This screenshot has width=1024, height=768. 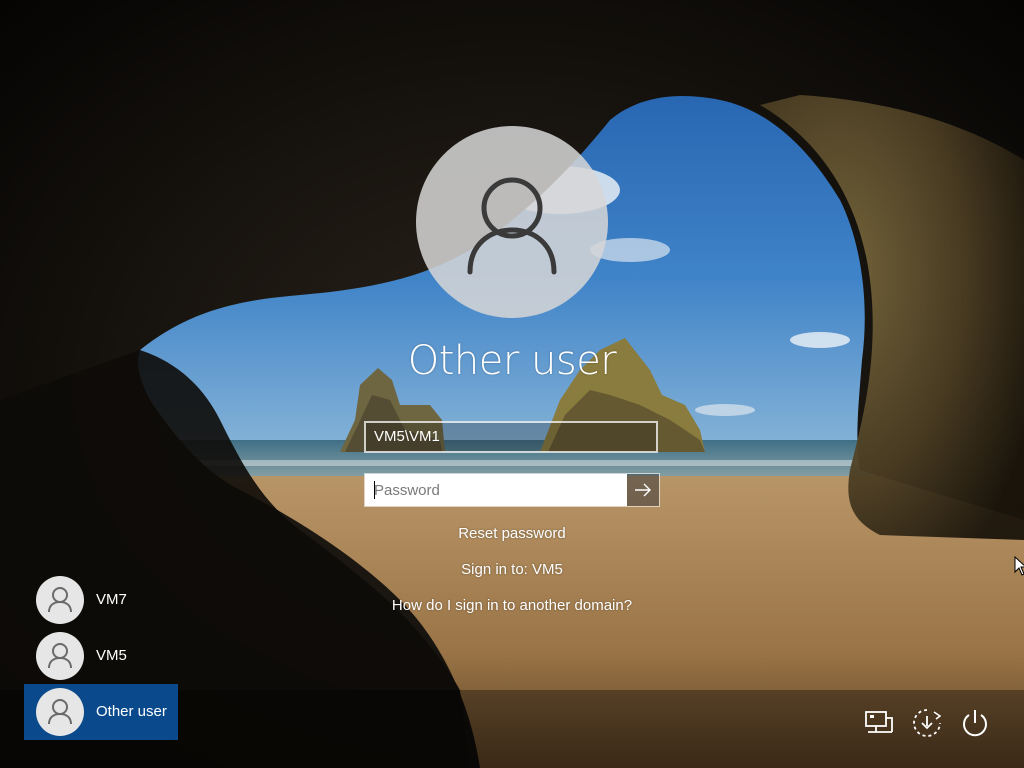 What do you see at coordinates (512, 605) in the screenshot?
I see `another-domain-link: How do I sign in to another domain?` at bounding box center [512, 605].